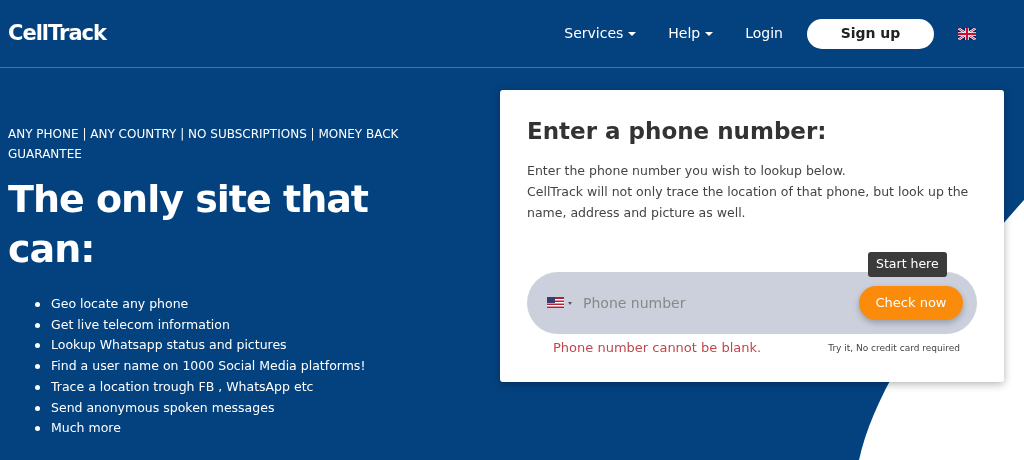  Describe the element at coordinates (600, 33) in the screenshot. I see `nav-link: Services` at that location.